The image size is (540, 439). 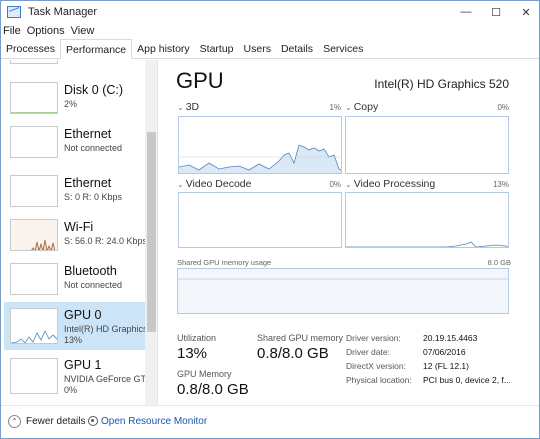 What do you see at coordinates (446, 366) in the screenshot?
I see `directx-version-value: 12 (FL 12.1)` at bounding box center [446, 366].